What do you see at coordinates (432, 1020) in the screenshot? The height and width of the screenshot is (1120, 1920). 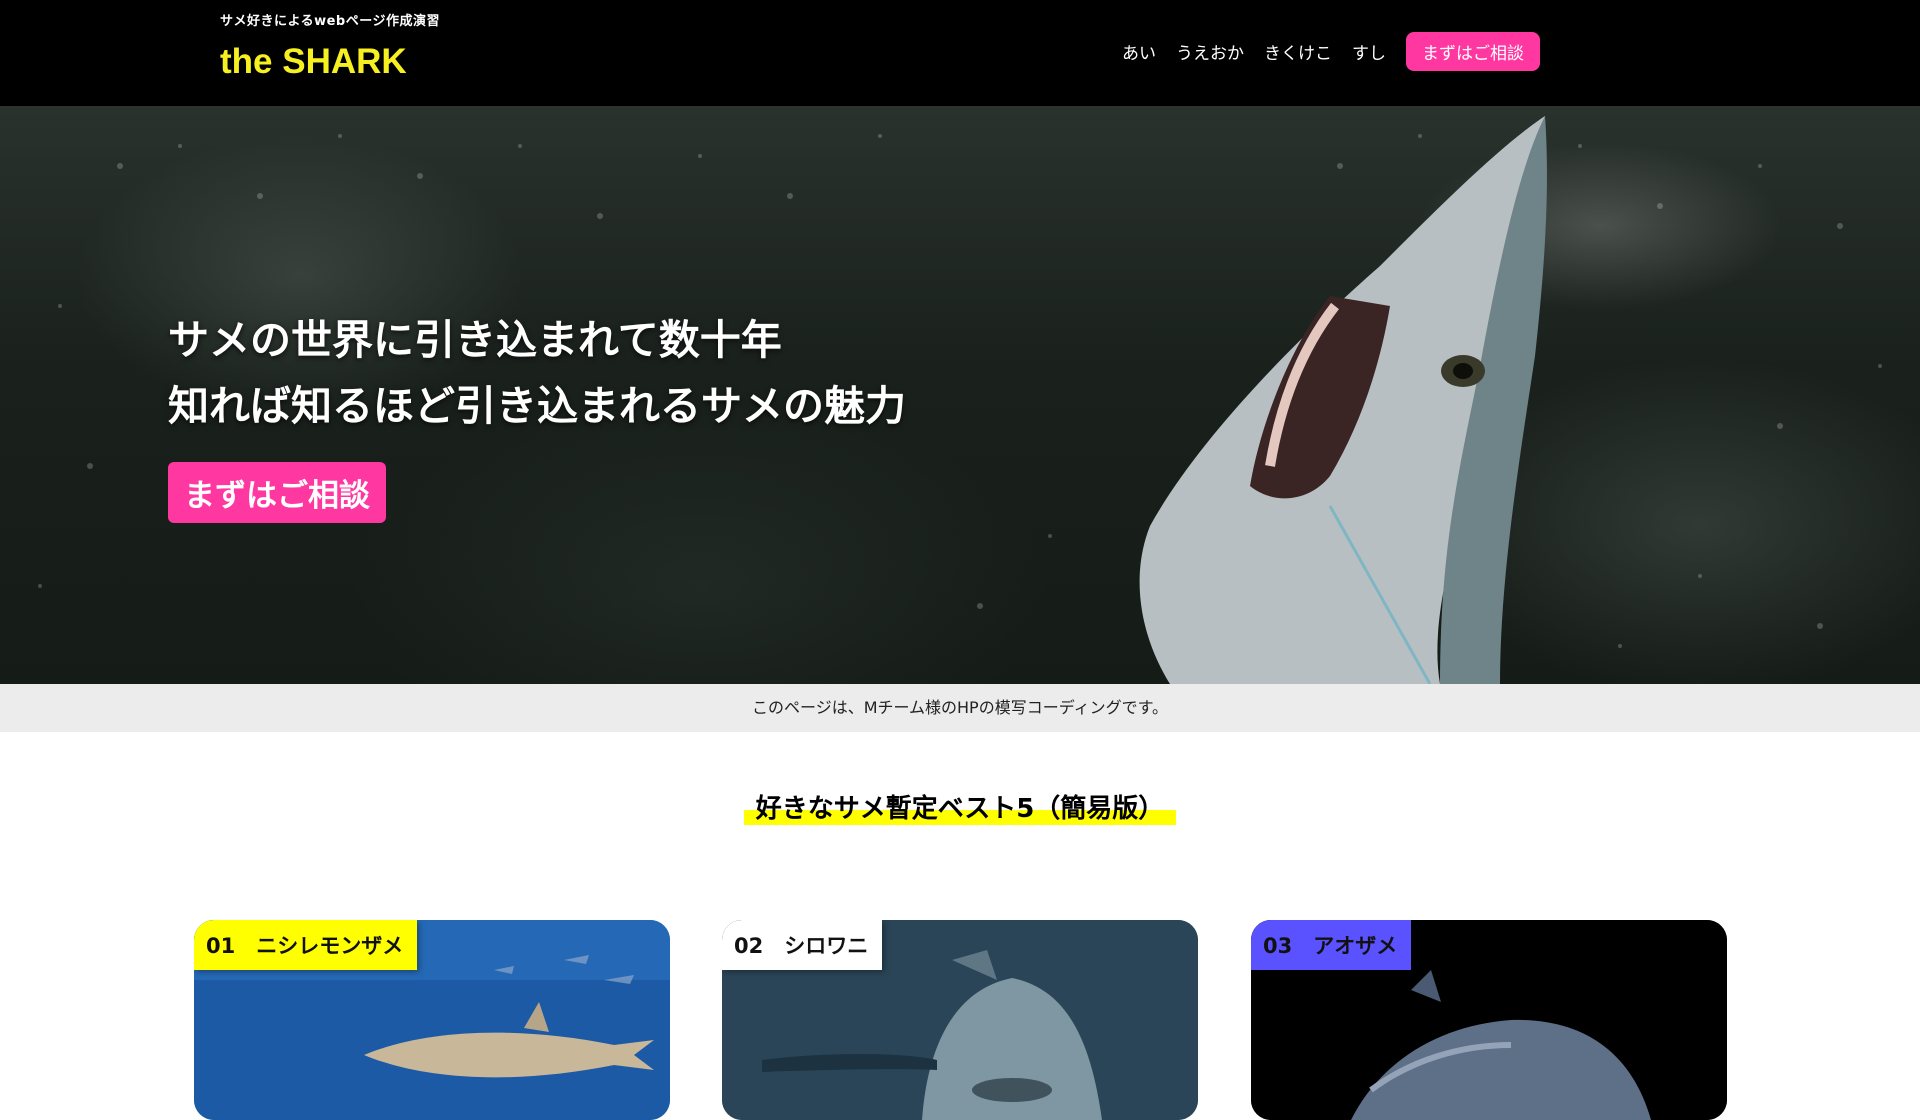 I see `shark-card-1: 01 ニシレモンザメ` at bounding box center [432, 1020].